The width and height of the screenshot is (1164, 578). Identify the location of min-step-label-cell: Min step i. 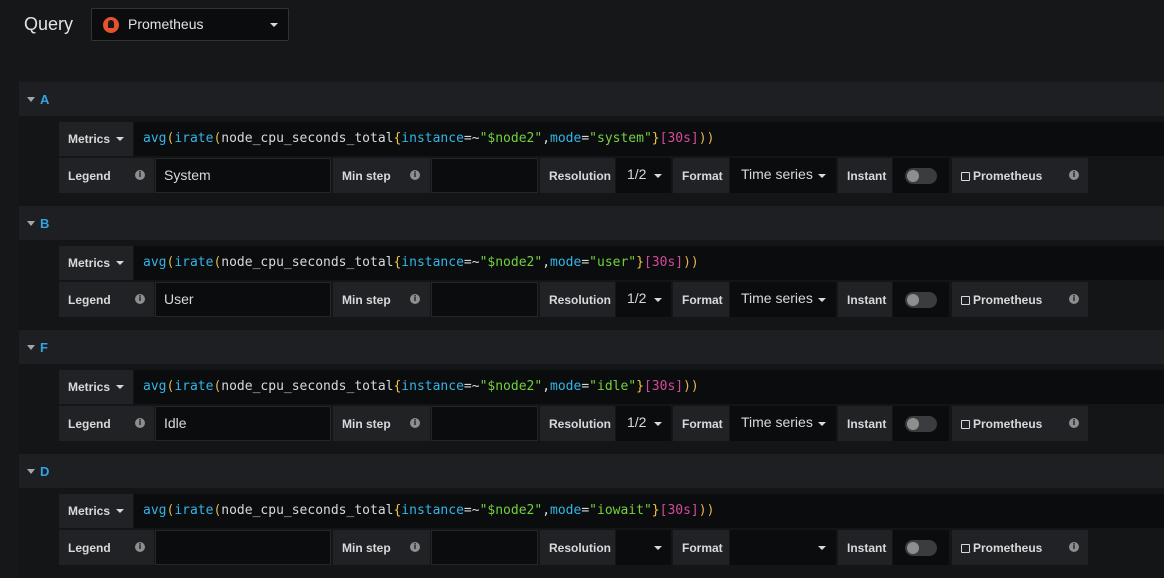
(381, 423).